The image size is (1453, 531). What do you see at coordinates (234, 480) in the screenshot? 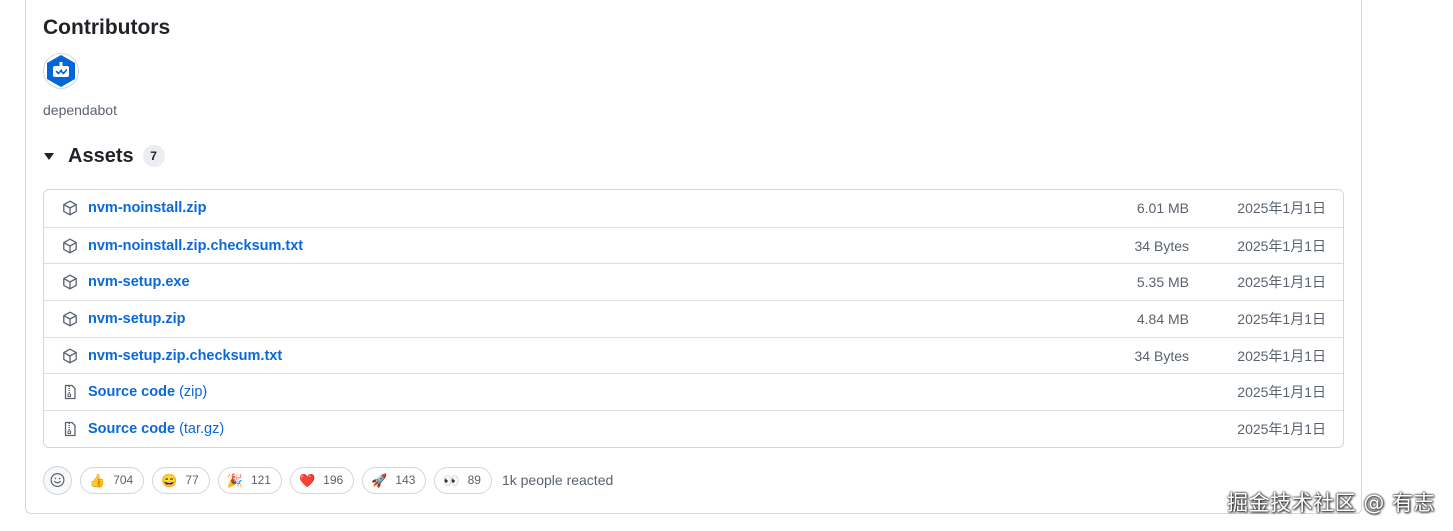
I see `hooray-icon: 🎉` at bounding box center [234, 480].